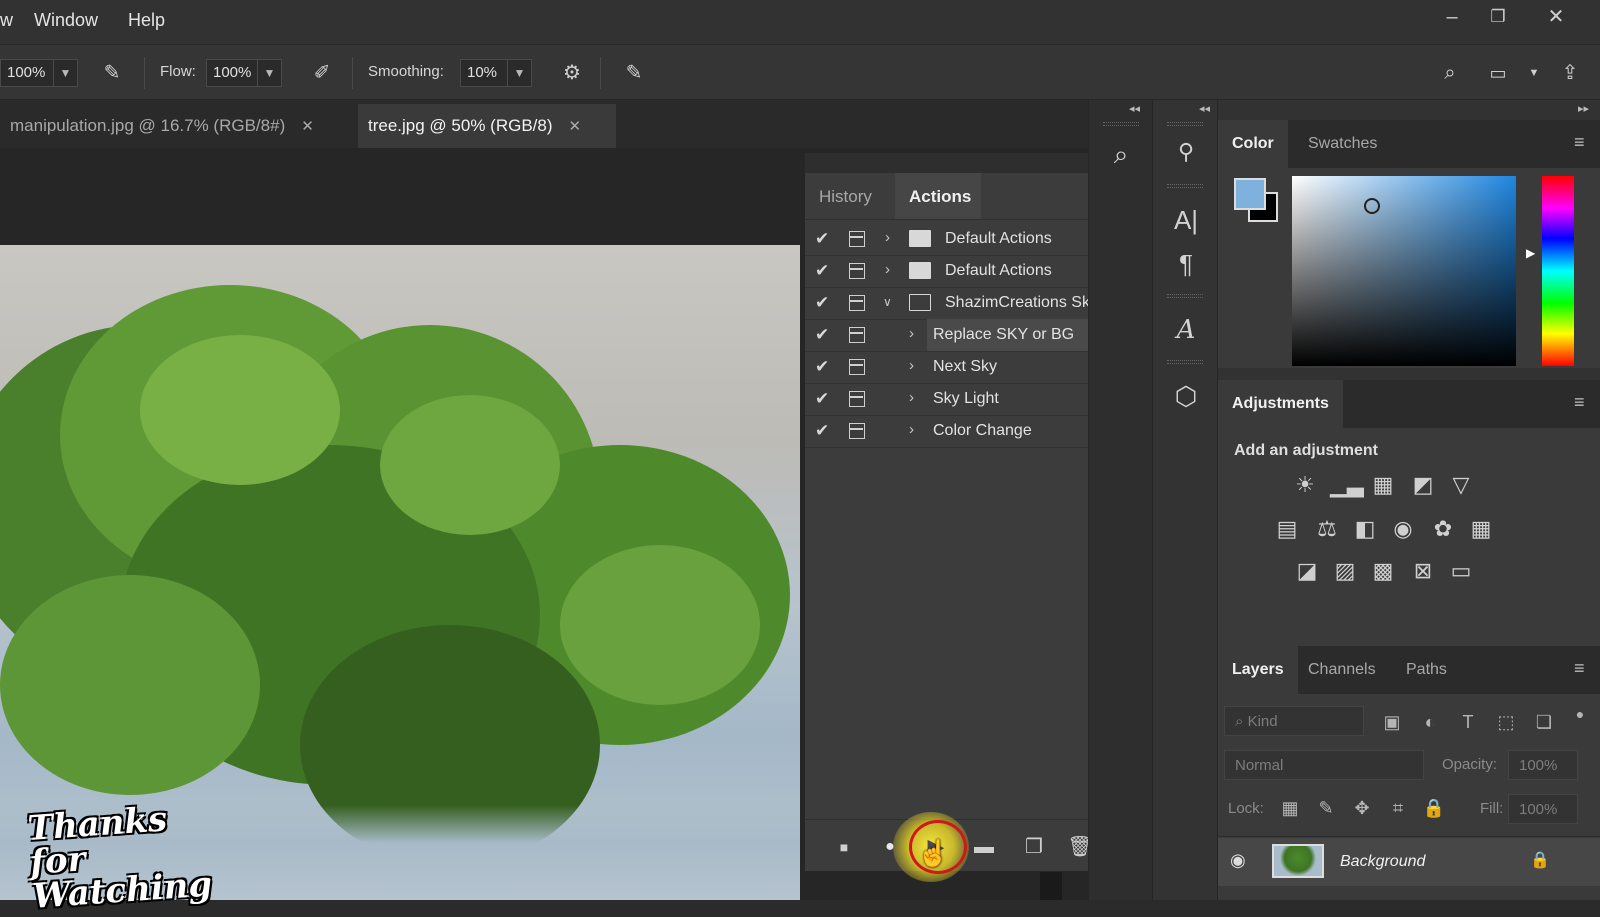 The width and height of the screenshot is (1600, 917). What do you see at coordinates (1324, 765) in the screenshot?
I see `blend-mode-select: Normal` at bounding box center [1324, 765].